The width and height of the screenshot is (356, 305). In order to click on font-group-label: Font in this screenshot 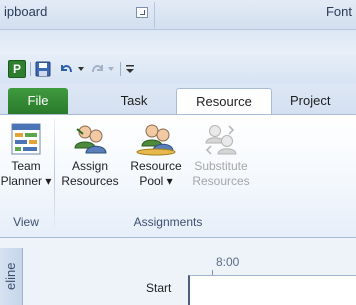, I will do `click(338, 11)`.